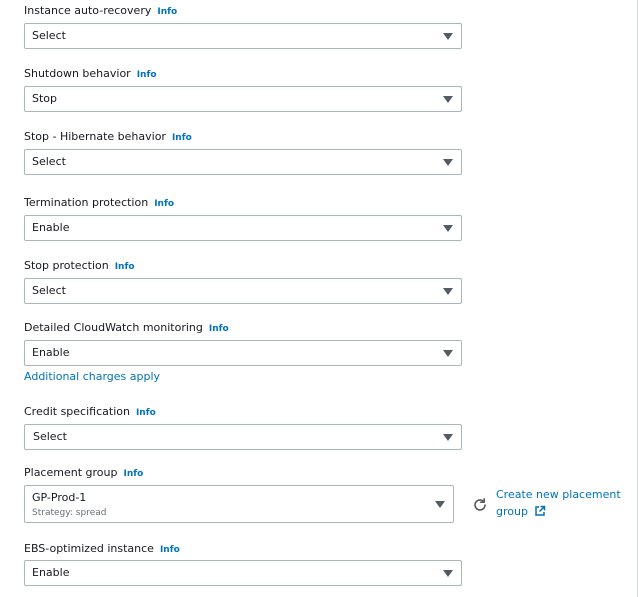 The image size is (638, 597). I want to click on instance-auto-recovery-select: Select, so click(243, 36).